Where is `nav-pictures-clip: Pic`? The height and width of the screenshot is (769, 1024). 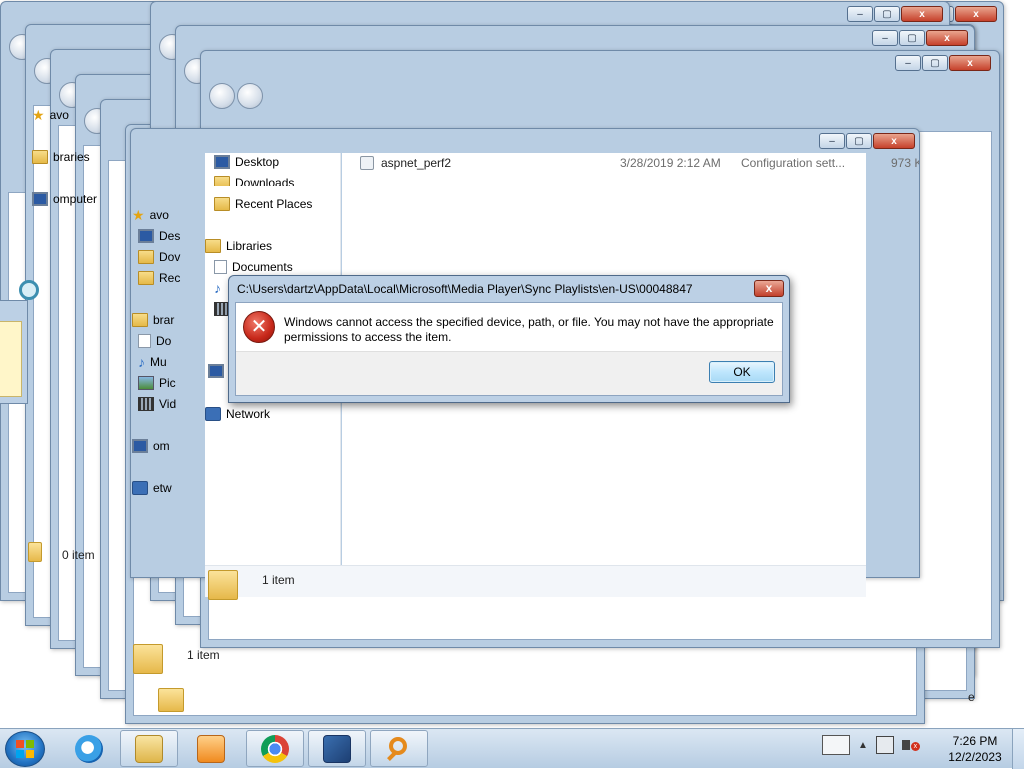 nav-pictures-clip: Pic is located at coordinates (157, 383).